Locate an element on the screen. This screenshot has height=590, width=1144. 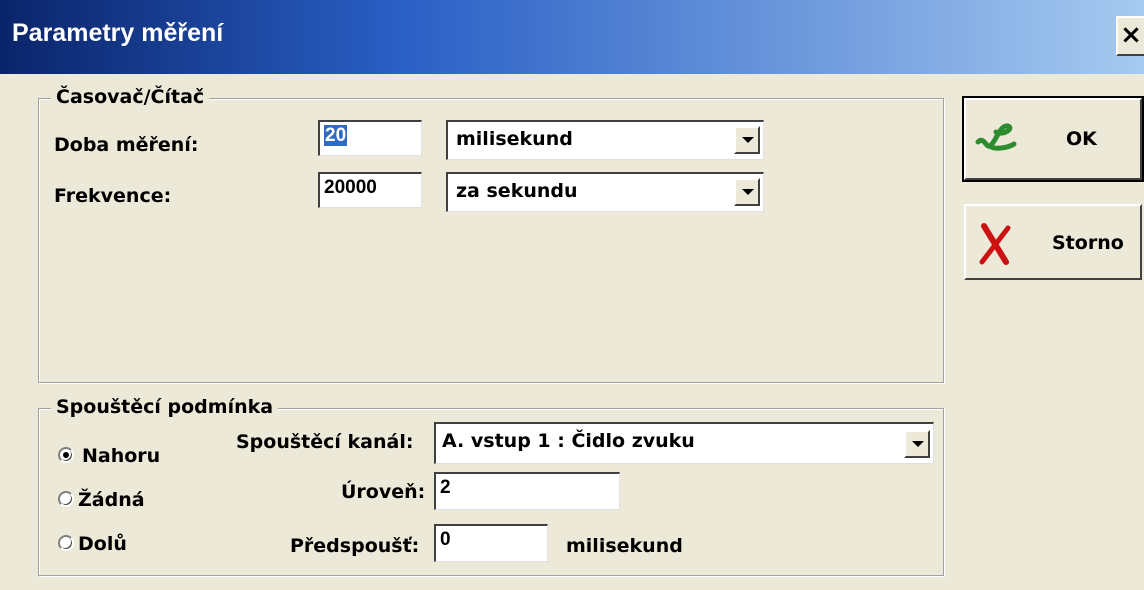
title-bar: Parametry měření × is located at coordinates (572, 37).